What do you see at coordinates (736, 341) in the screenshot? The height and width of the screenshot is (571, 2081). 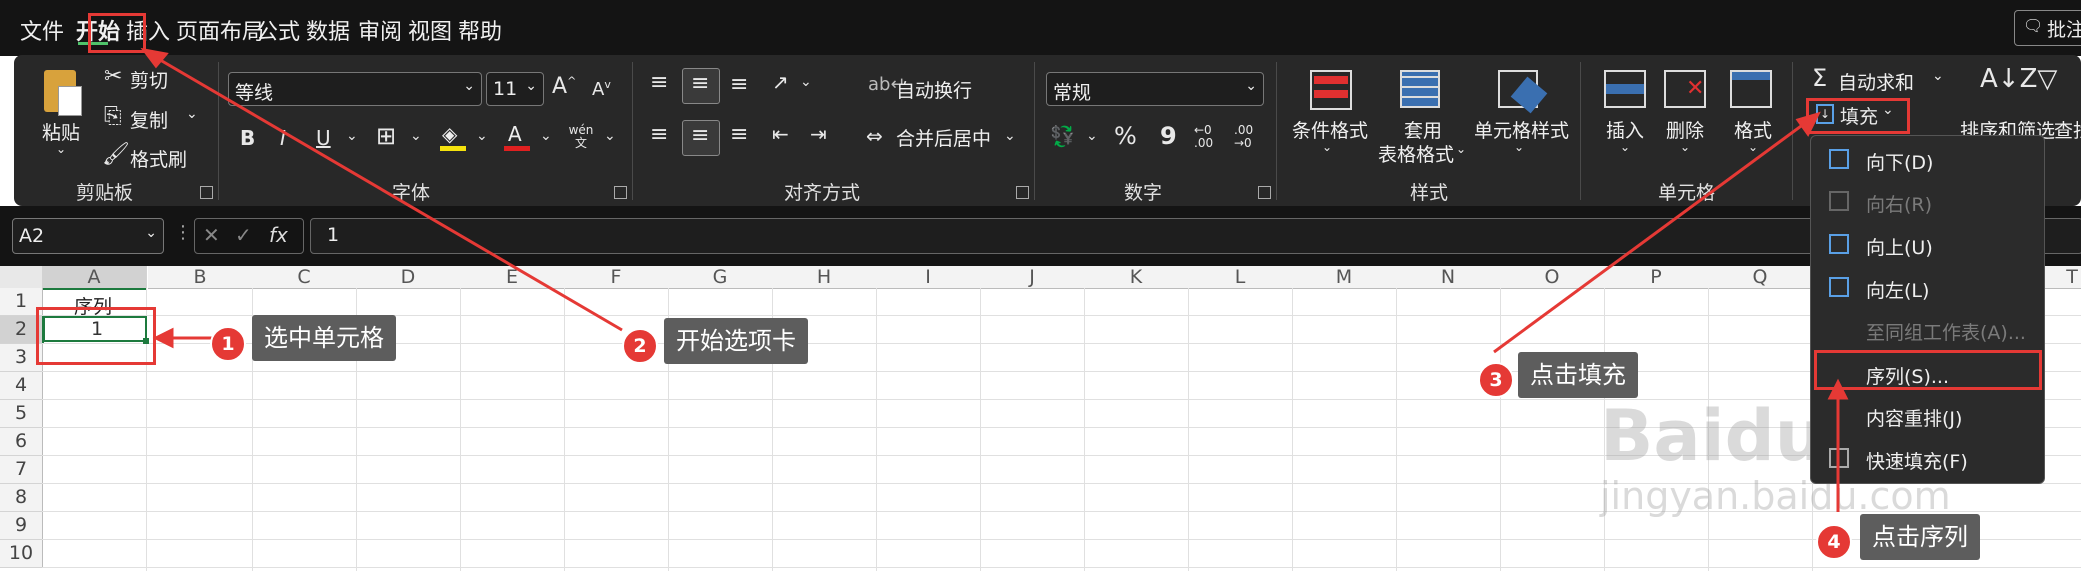 I see `callout-2: 开始选项卡` at bounding box center [736, 341].